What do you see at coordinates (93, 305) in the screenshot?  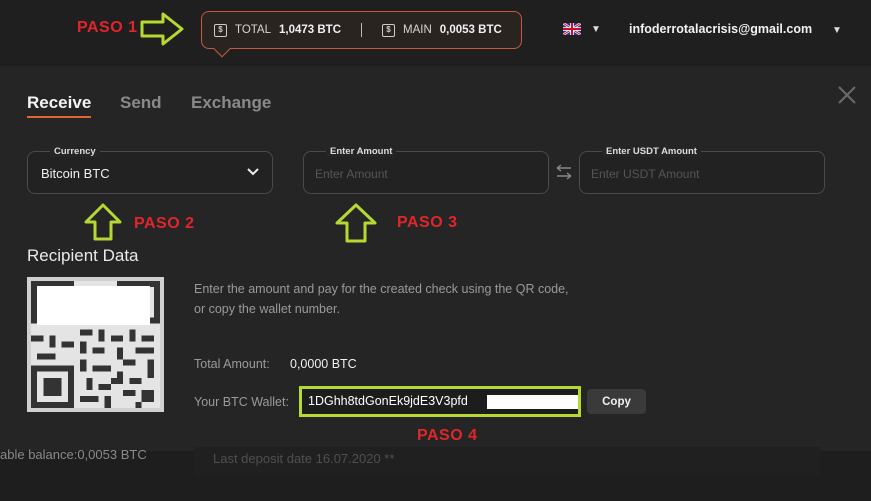 I see `qr-redaction` at bounding box center [93, 305].